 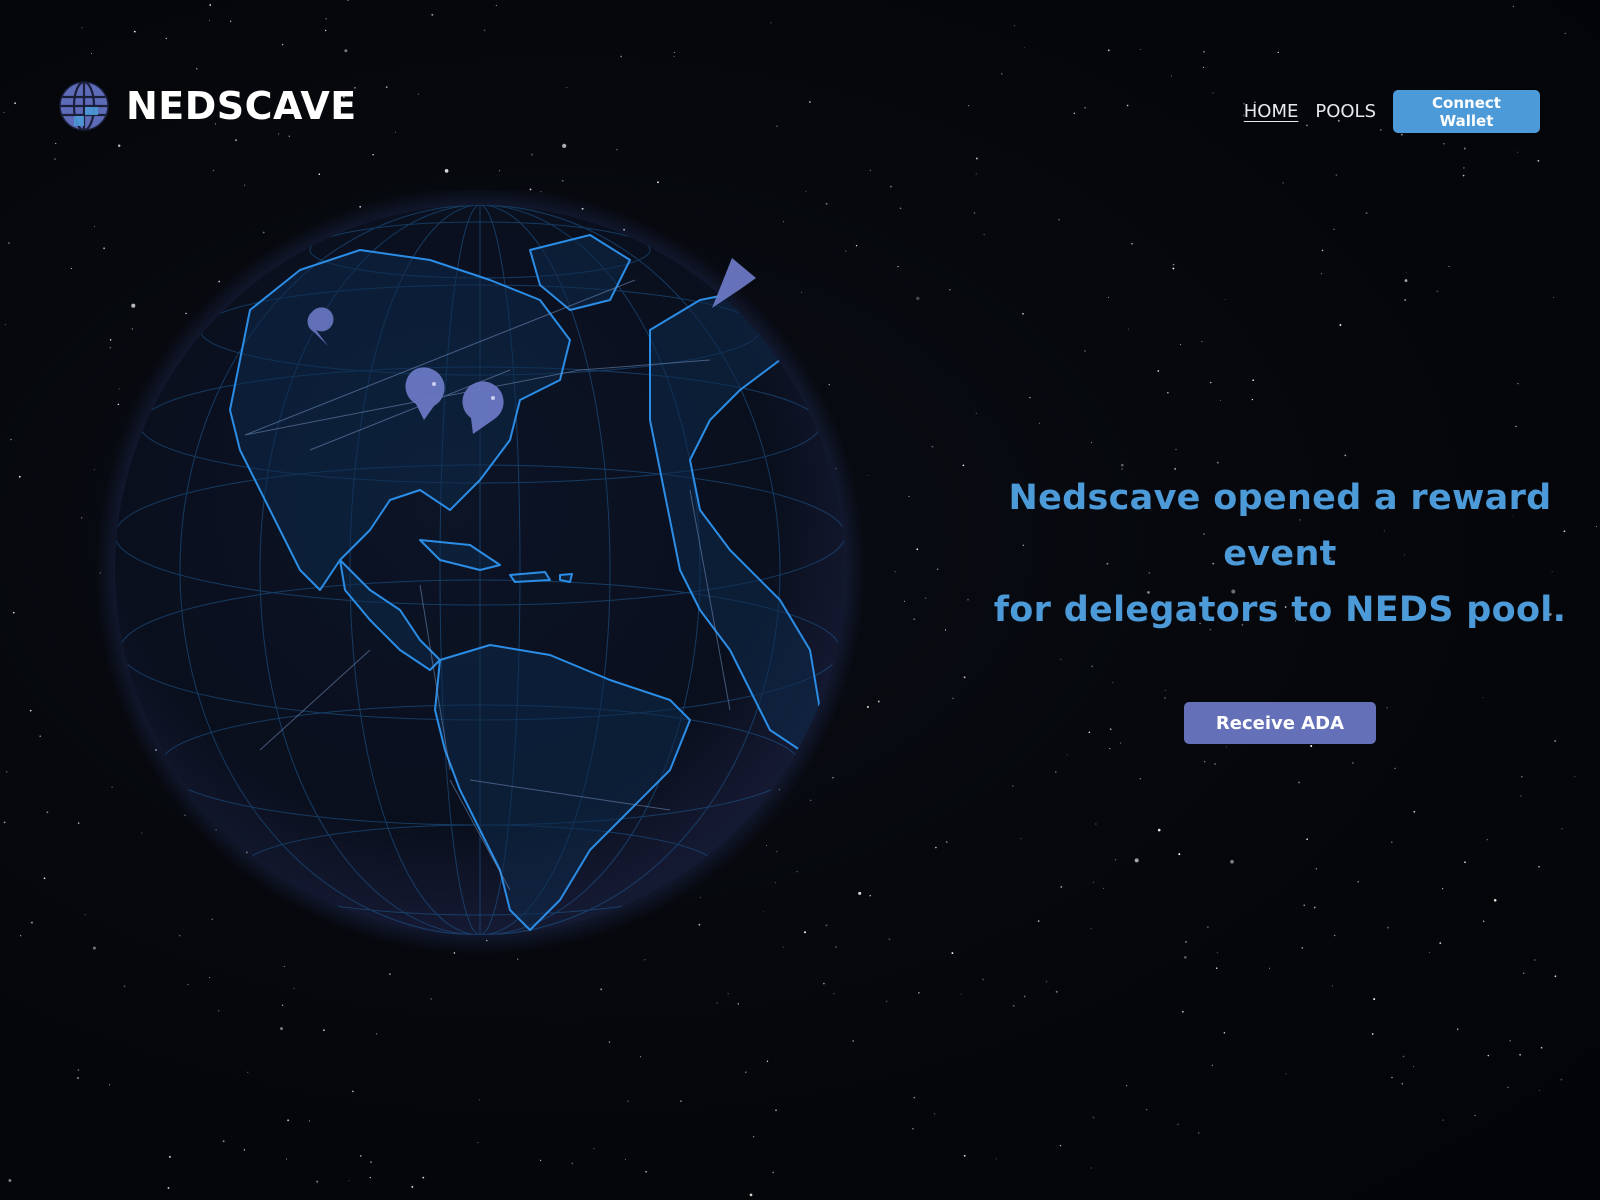 I want to click on nav-link-pools: POOLS, so click(x=1345, y=111).